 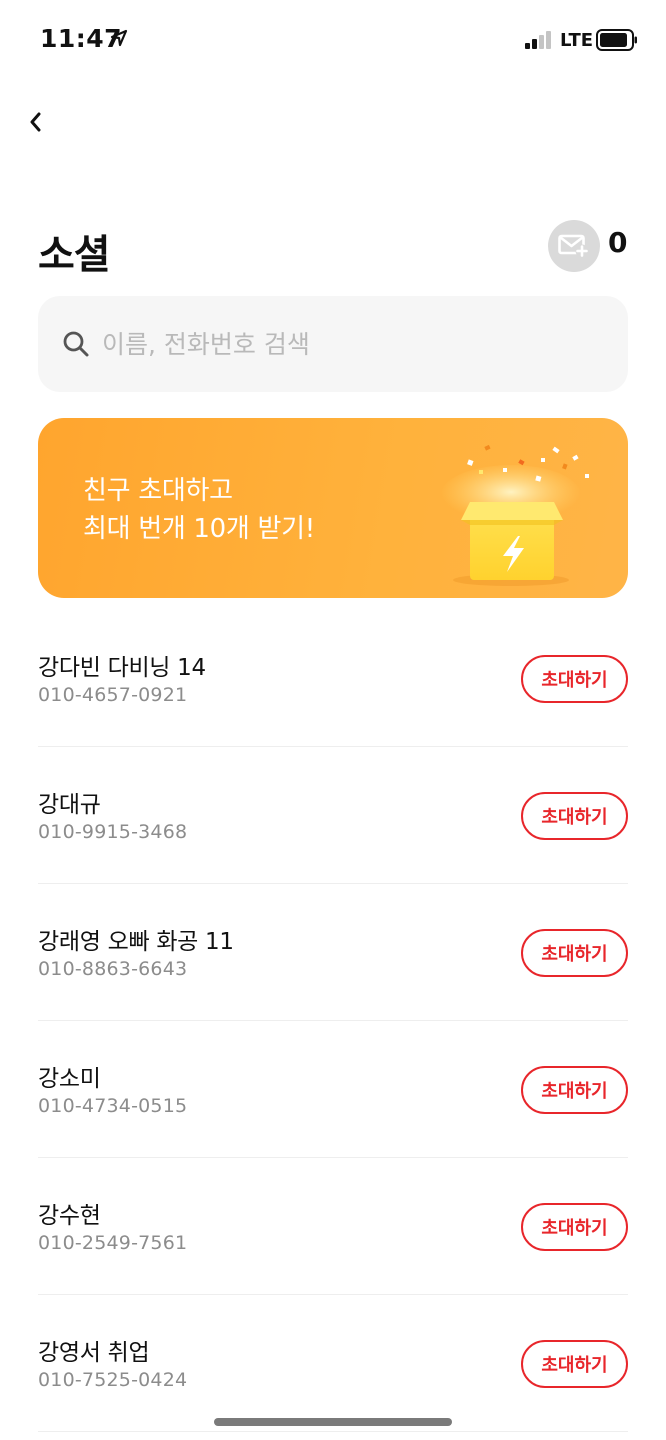 I want to click on status-bar: 11:47 LTE, so click(x=333, y=40).